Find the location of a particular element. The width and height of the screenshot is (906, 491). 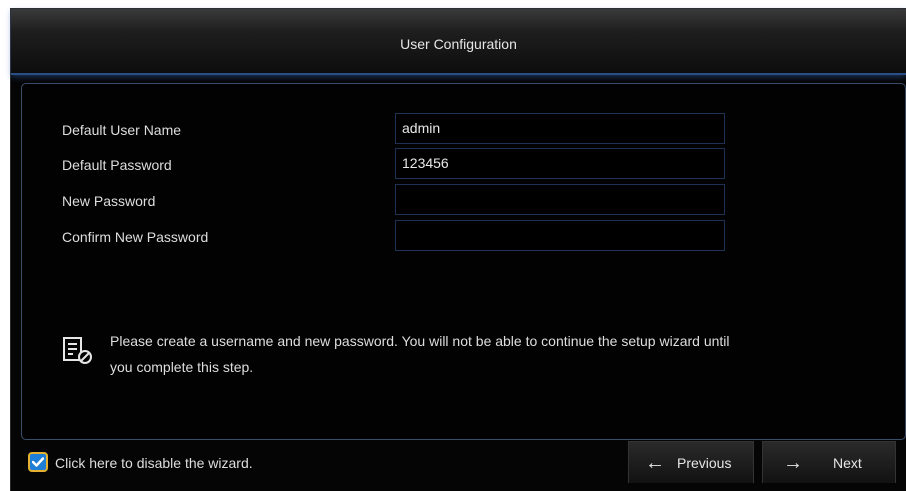

arrow-right-icon: → is located at coordinates (793, 462).